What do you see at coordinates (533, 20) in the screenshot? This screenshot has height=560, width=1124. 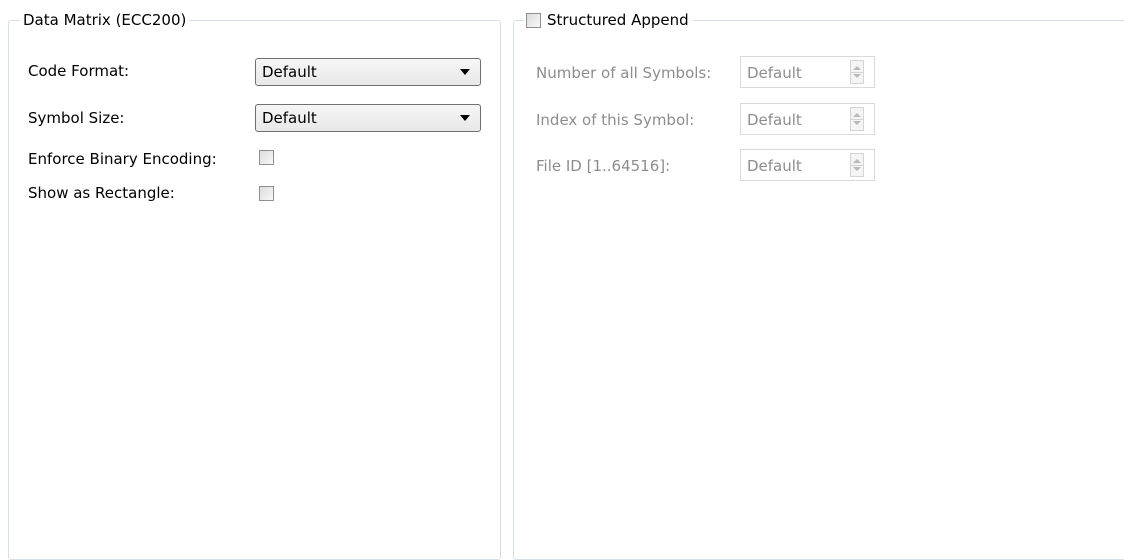 I see `structured-append-checkbox` at bounding box center [533, 20].